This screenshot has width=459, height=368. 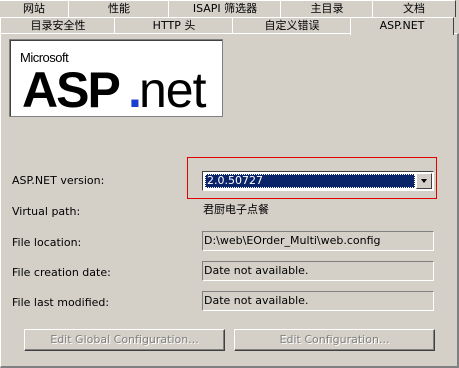 What do you see at coordinates (327, 8) in the screenshot?
I see `tab-home-directory: 主目录` at bounding box center [327, 8].